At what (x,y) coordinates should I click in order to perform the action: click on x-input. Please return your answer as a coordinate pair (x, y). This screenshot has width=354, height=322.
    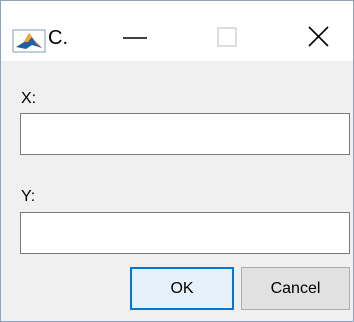
    Looking at the image, I should click on (185, 134).